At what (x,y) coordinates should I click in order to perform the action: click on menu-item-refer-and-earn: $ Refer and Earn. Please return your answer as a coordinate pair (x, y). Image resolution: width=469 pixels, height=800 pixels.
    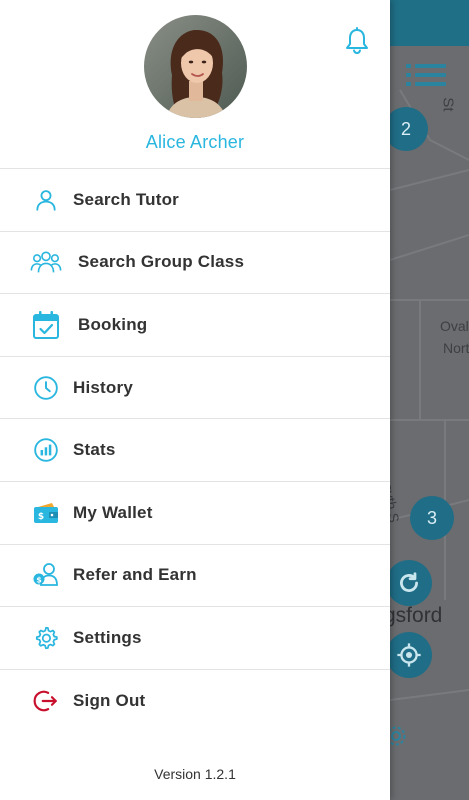
    Looking at the image, I should click on (195, 575).